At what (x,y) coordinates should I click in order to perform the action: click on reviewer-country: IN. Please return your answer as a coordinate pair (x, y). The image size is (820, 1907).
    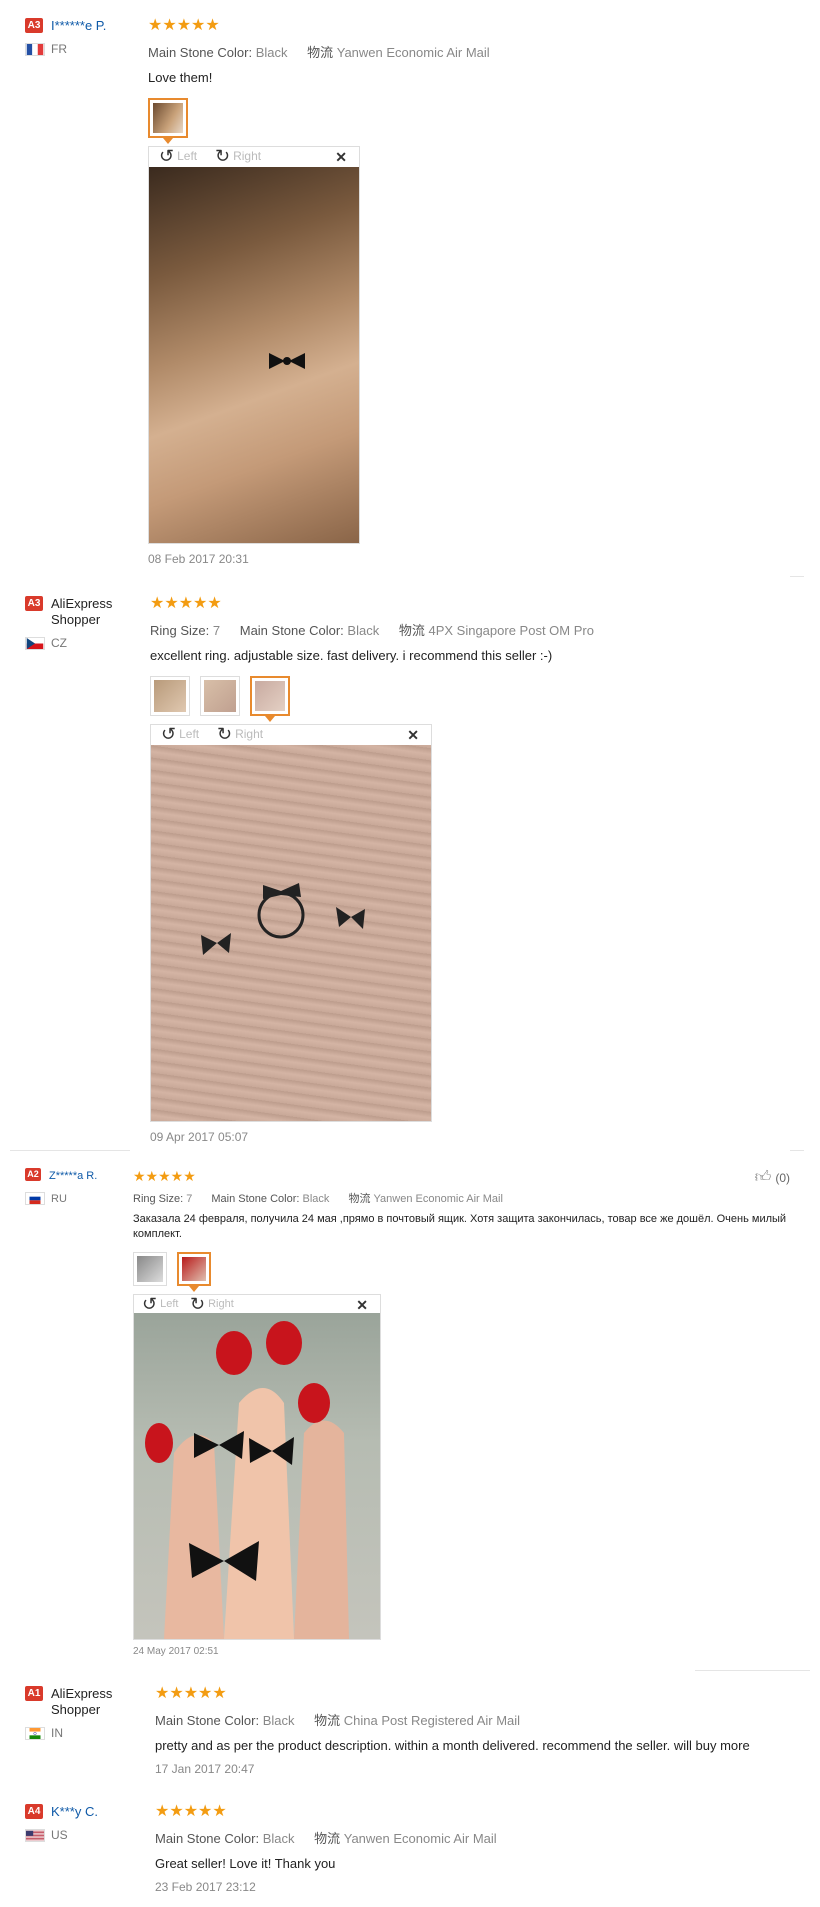
    Looking at the image, I should click on (57, 1733).